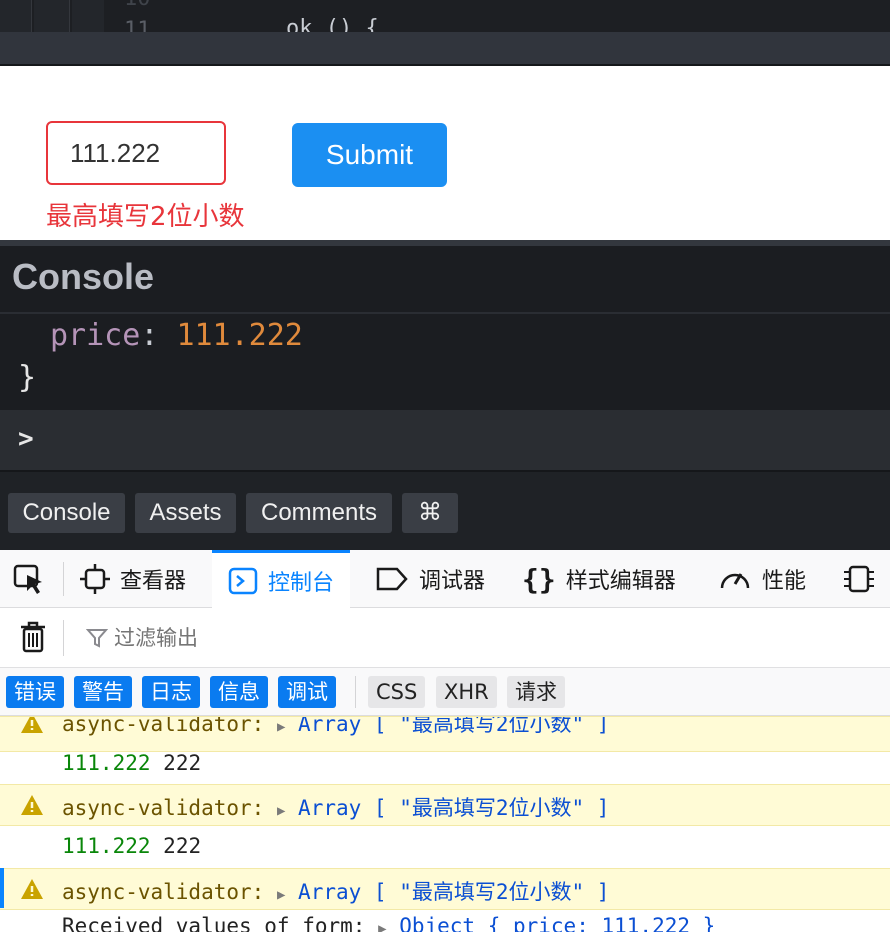 This screenshot has height=932, width=890. Describe the element at coordinates (445, 243) in the screenshot. I see `panel-divider` at that location.